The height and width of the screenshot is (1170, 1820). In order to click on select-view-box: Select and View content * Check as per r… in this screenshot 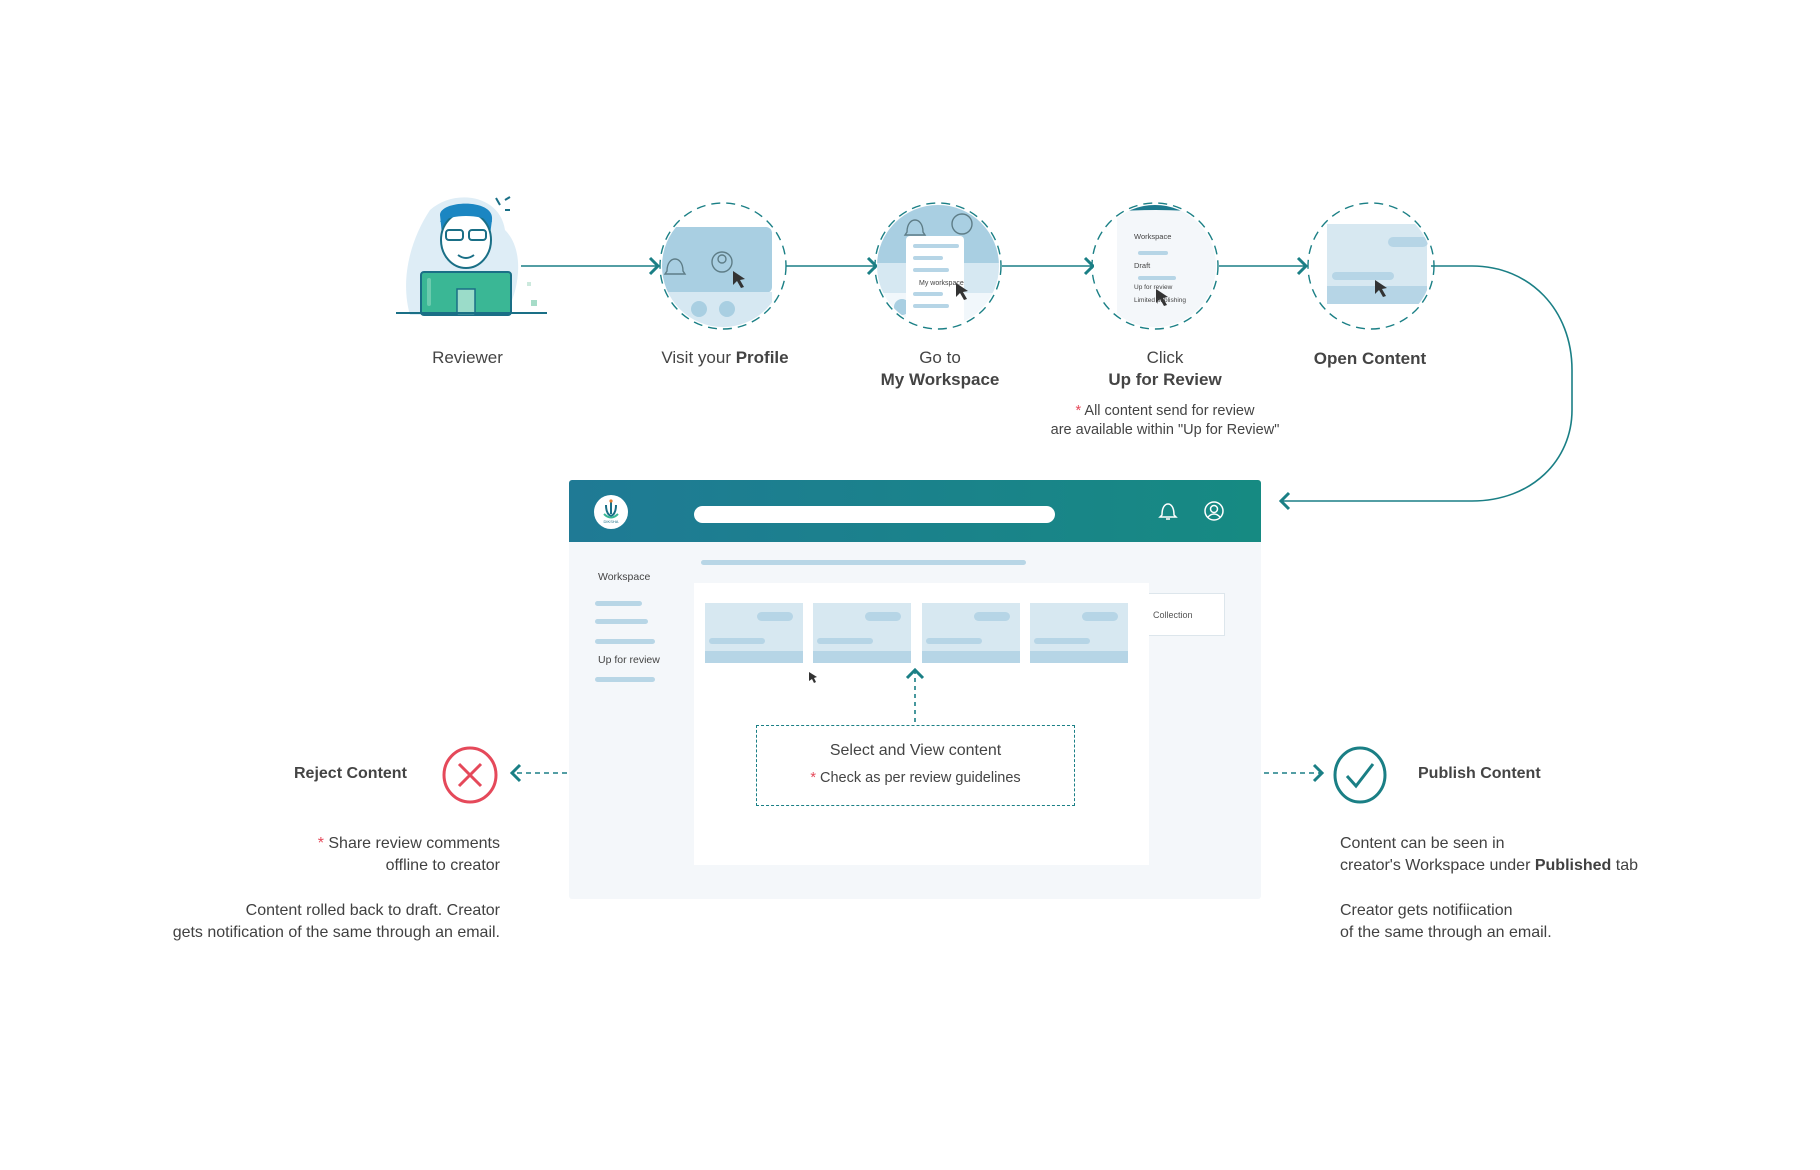, I will do `click(915, 765)`.